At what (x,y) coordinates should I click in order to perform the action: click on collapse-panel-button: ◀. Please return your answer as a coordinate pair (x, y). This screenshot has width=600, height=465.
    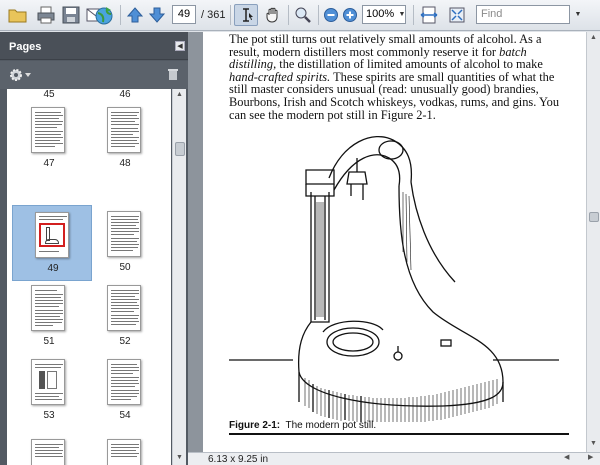
    Looking at the image, I should click on (180, 46).